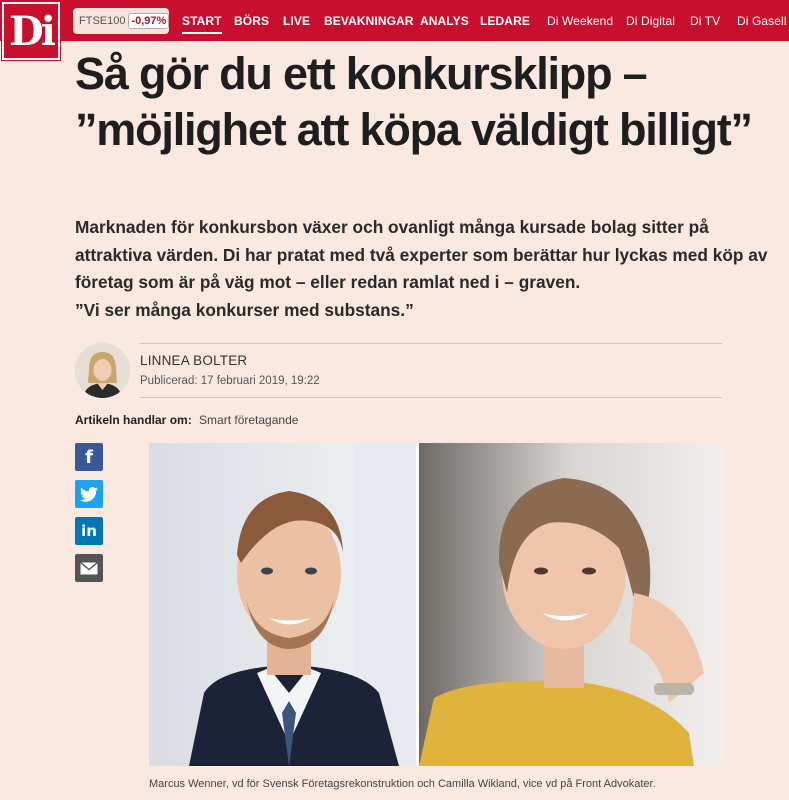 This screenshot has width=789, height=800. What do you see at coordinates (149, 21) in the screenshot?
I see `ticker-change: -0,97%` at bounding box center [149, 21].